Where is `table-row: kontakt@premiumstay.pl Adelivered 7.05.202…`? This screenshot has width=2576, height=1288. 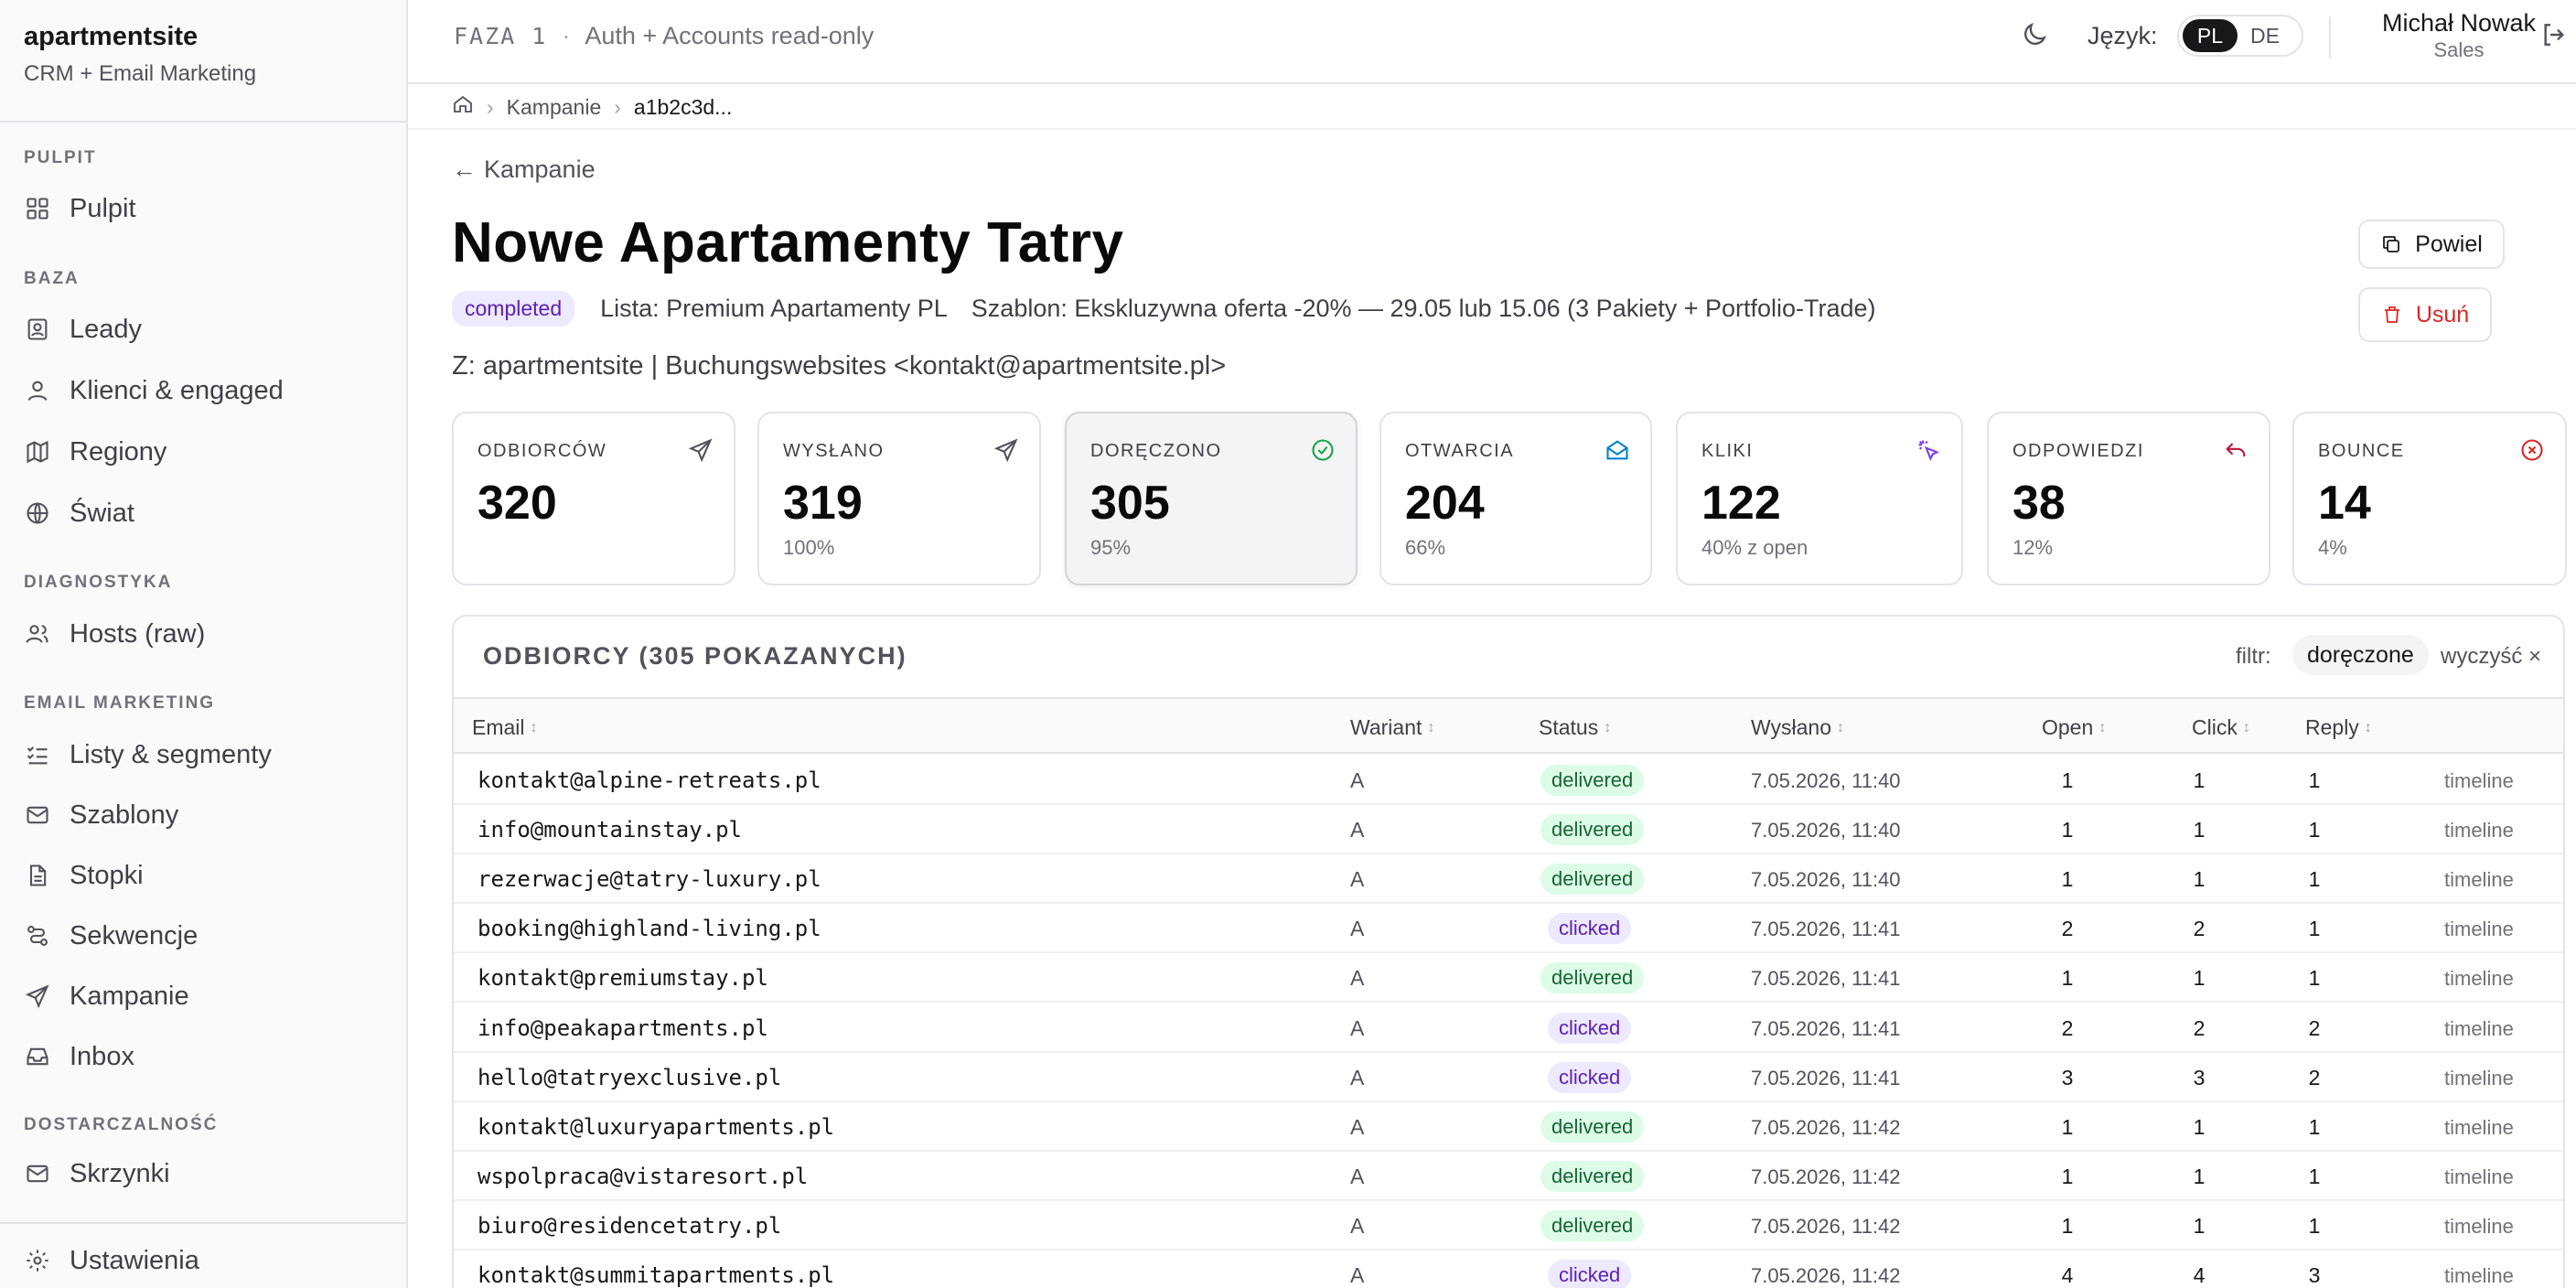 table-row: kontakt@premiumstay.pl Adelivered 7.05.202… is located at coordinates (1509, 979).